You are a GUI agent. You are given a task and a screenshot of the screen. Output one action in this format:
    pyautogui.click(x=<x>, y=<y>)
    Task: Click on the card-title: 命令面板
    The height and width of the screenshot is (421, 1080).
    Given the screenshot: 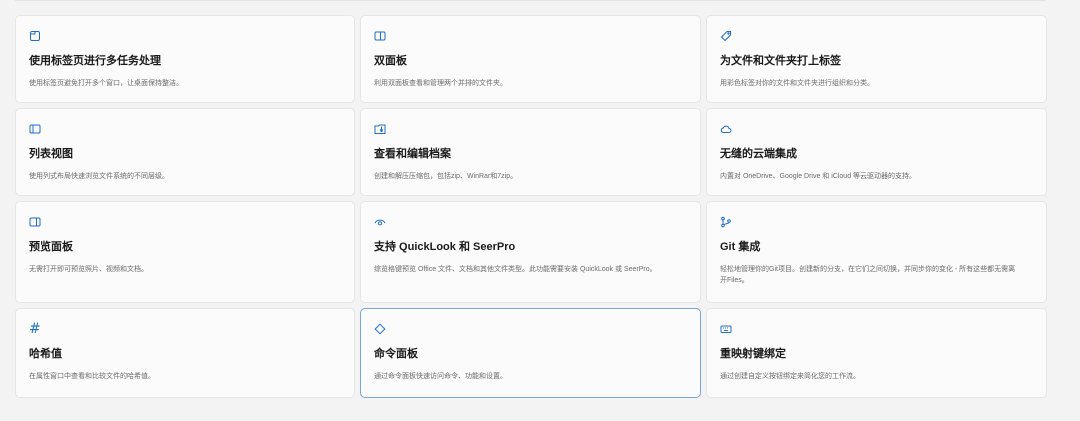 What is the action you would take?
    pyautogui.click(x=396, y=354)
    